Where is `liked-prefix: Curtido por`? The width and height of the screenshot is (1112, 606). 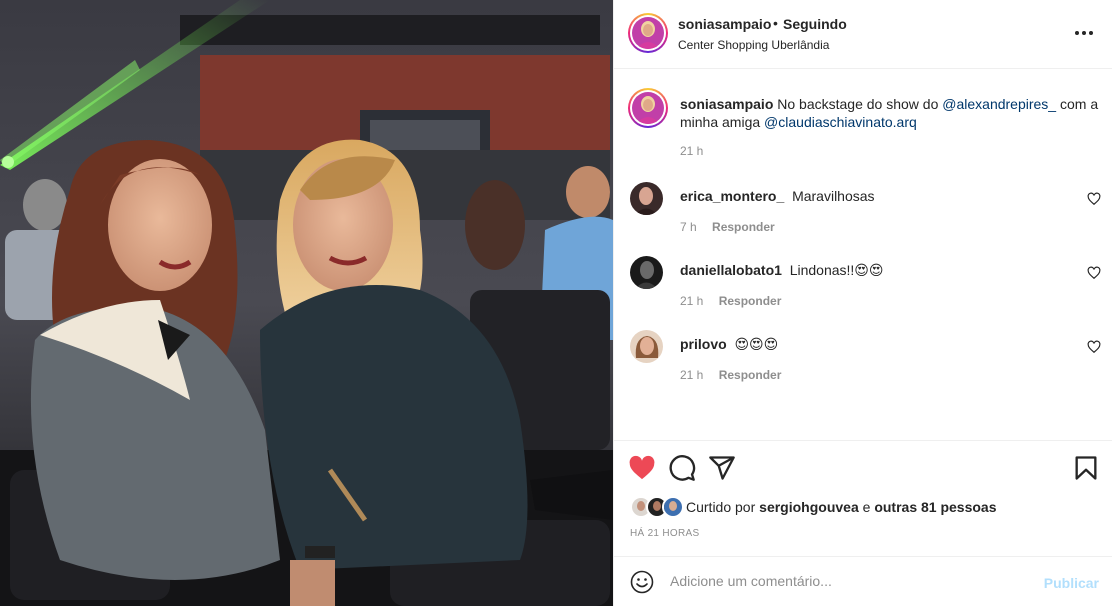 liked-prefix: Curtido por is located at coordinates (723, 507).